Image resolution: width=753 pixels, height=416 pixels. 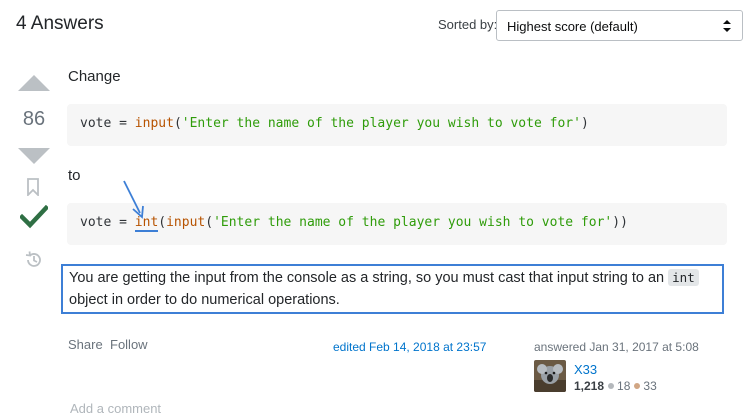 What do you see at coordinates (585, 369) in the screenshot?
I see `user-name-link: X33` at bounding box center [585, 369].